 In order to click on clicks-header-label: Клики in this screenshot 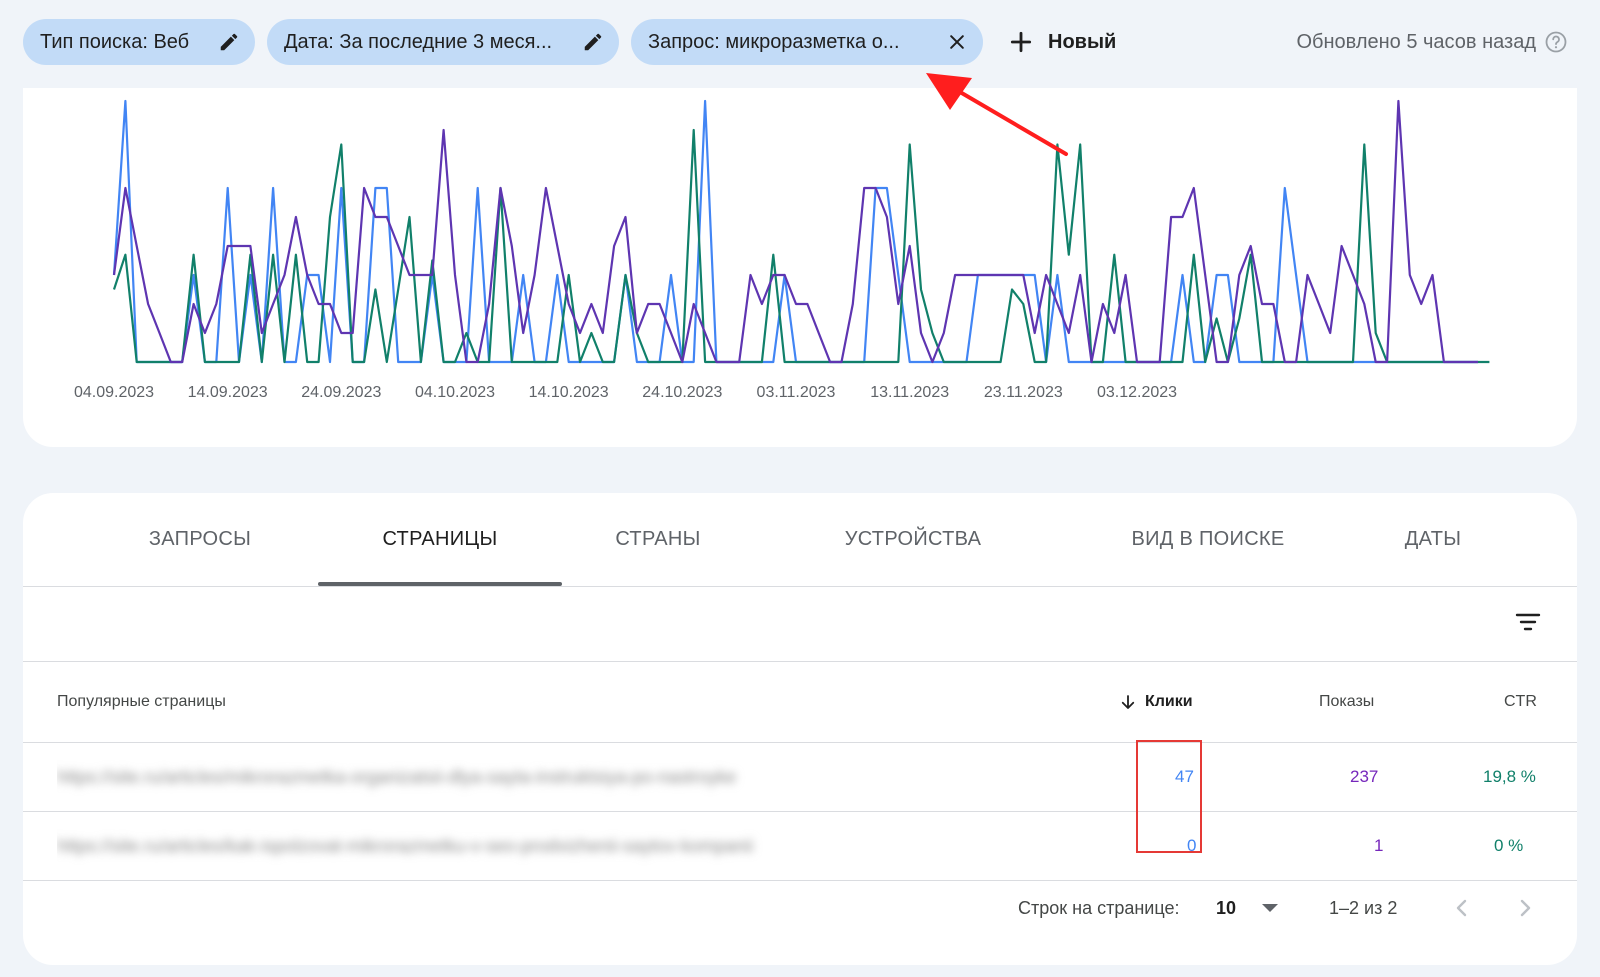, I will do `click(1169, 701)`.